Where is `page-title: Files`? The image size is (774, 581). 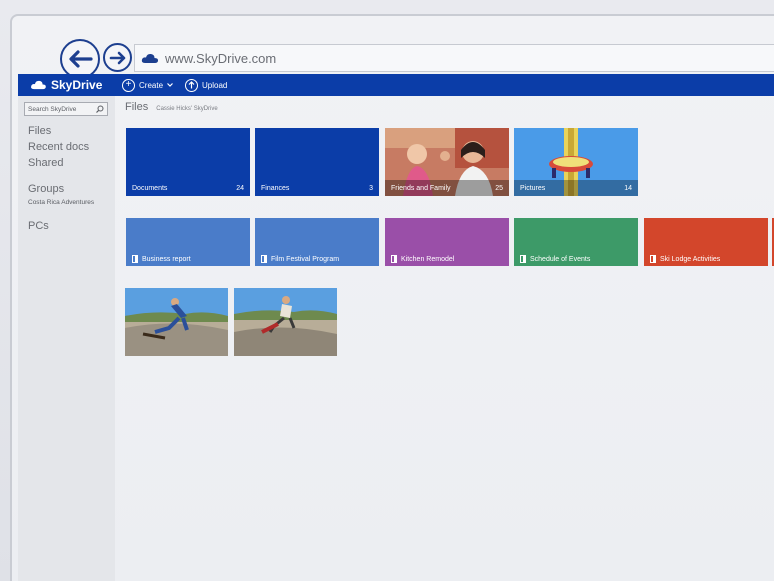
page-title: Files is located at coordinates (137, 107).